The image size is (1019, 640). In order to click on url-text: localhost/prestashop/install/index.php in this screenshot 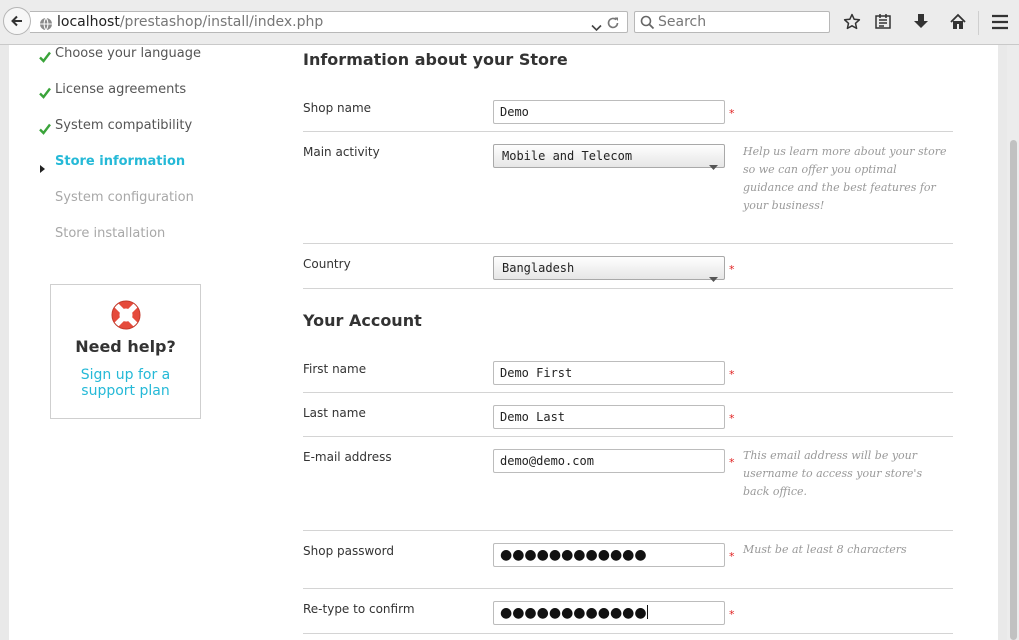, I will do `click(190, 22)`.